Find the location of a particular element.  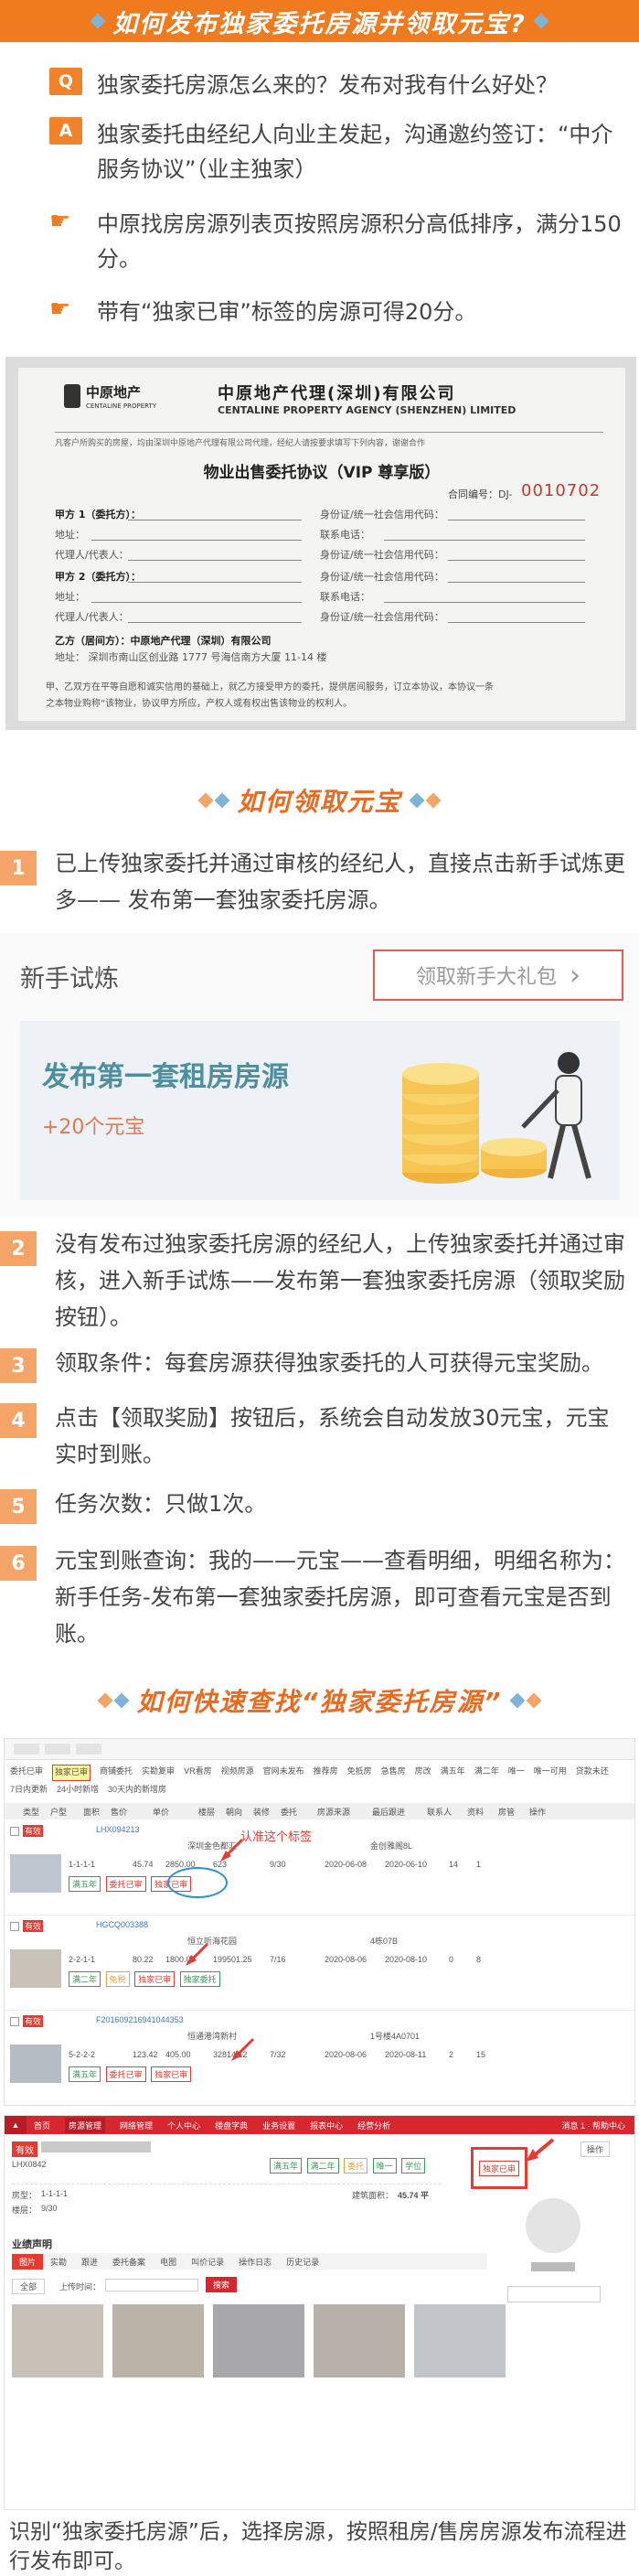

filter-tab: 唯一可用 is located at coordinates (551, 1773).